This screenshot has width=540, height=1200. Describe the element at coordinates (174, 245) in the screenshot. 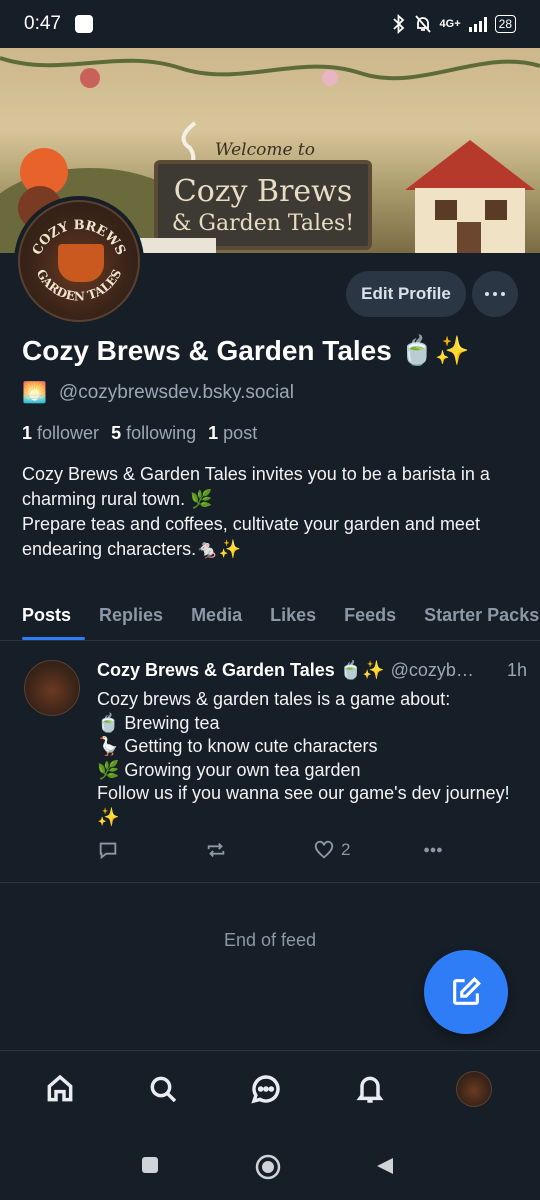

I see `banner-cup` at that location.